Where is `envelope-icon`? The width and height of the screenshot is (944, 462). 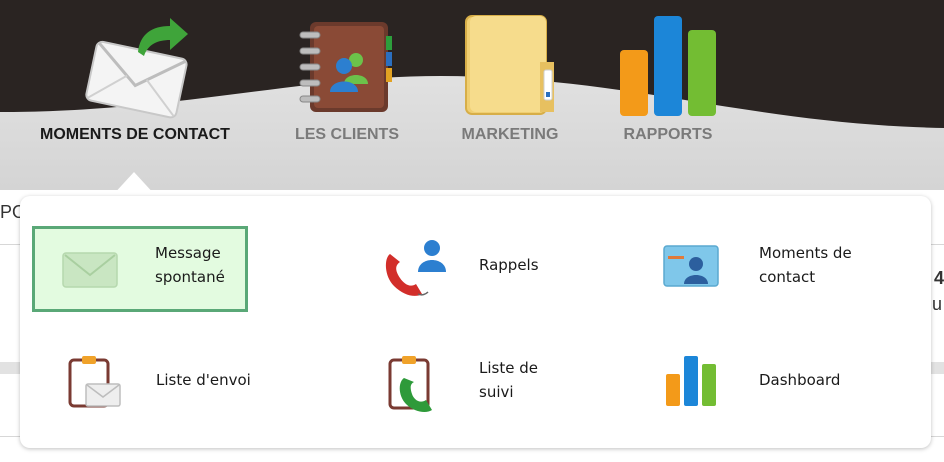 envelope-icon is located at coordinates (90, 270).